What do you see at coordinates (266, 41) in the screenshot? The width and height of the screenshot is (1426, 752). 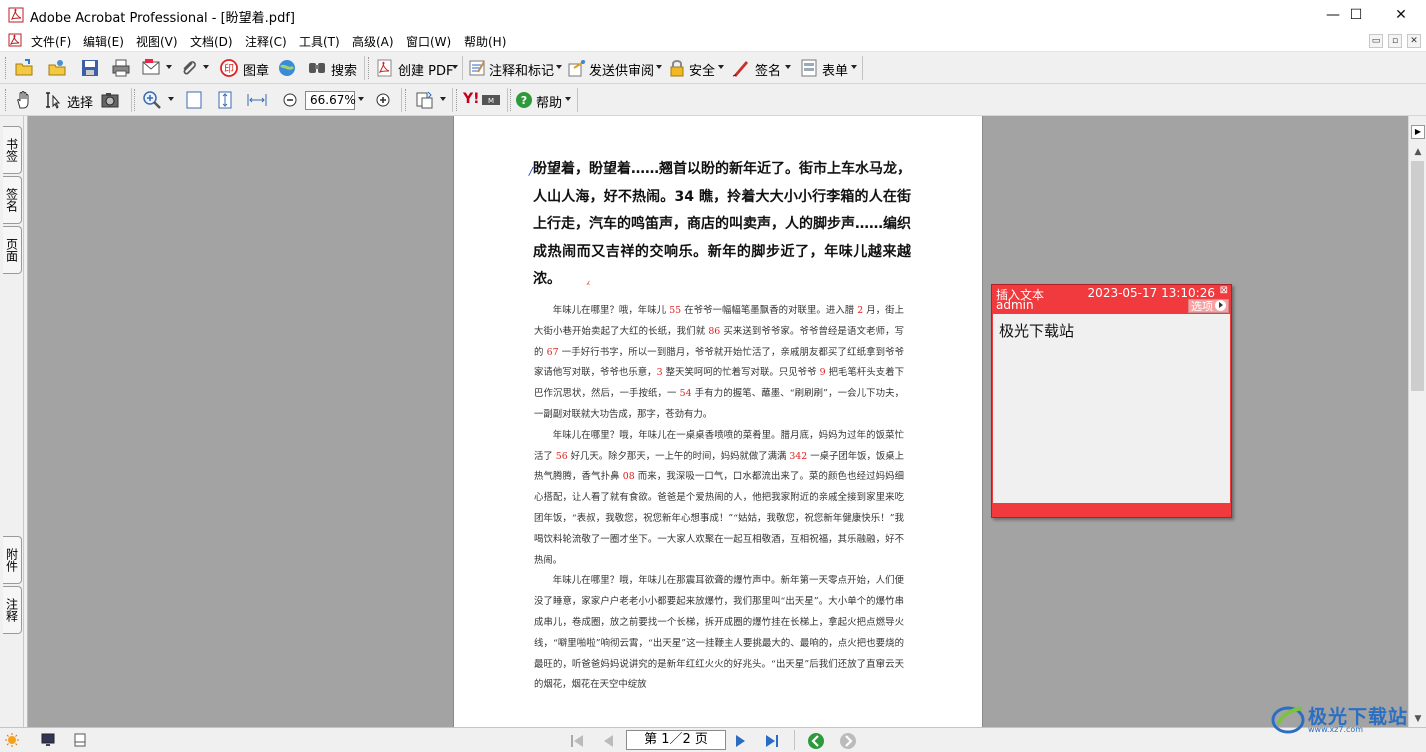 I see `menu-comments: 注释(C)` at bounding box center [266, 41].